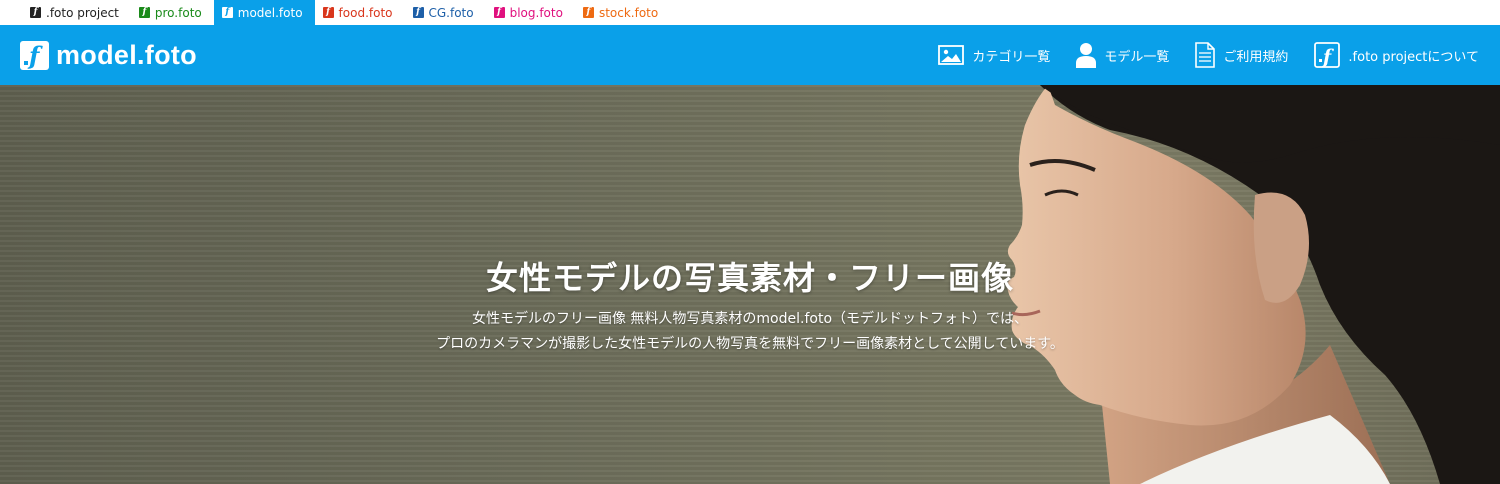 Image resolution: width=1500 pixels, height=484 pixels. Describe the element at coordinates (270, 12) in the screenshot. I see `site-tab-label: model.foto` at that location.